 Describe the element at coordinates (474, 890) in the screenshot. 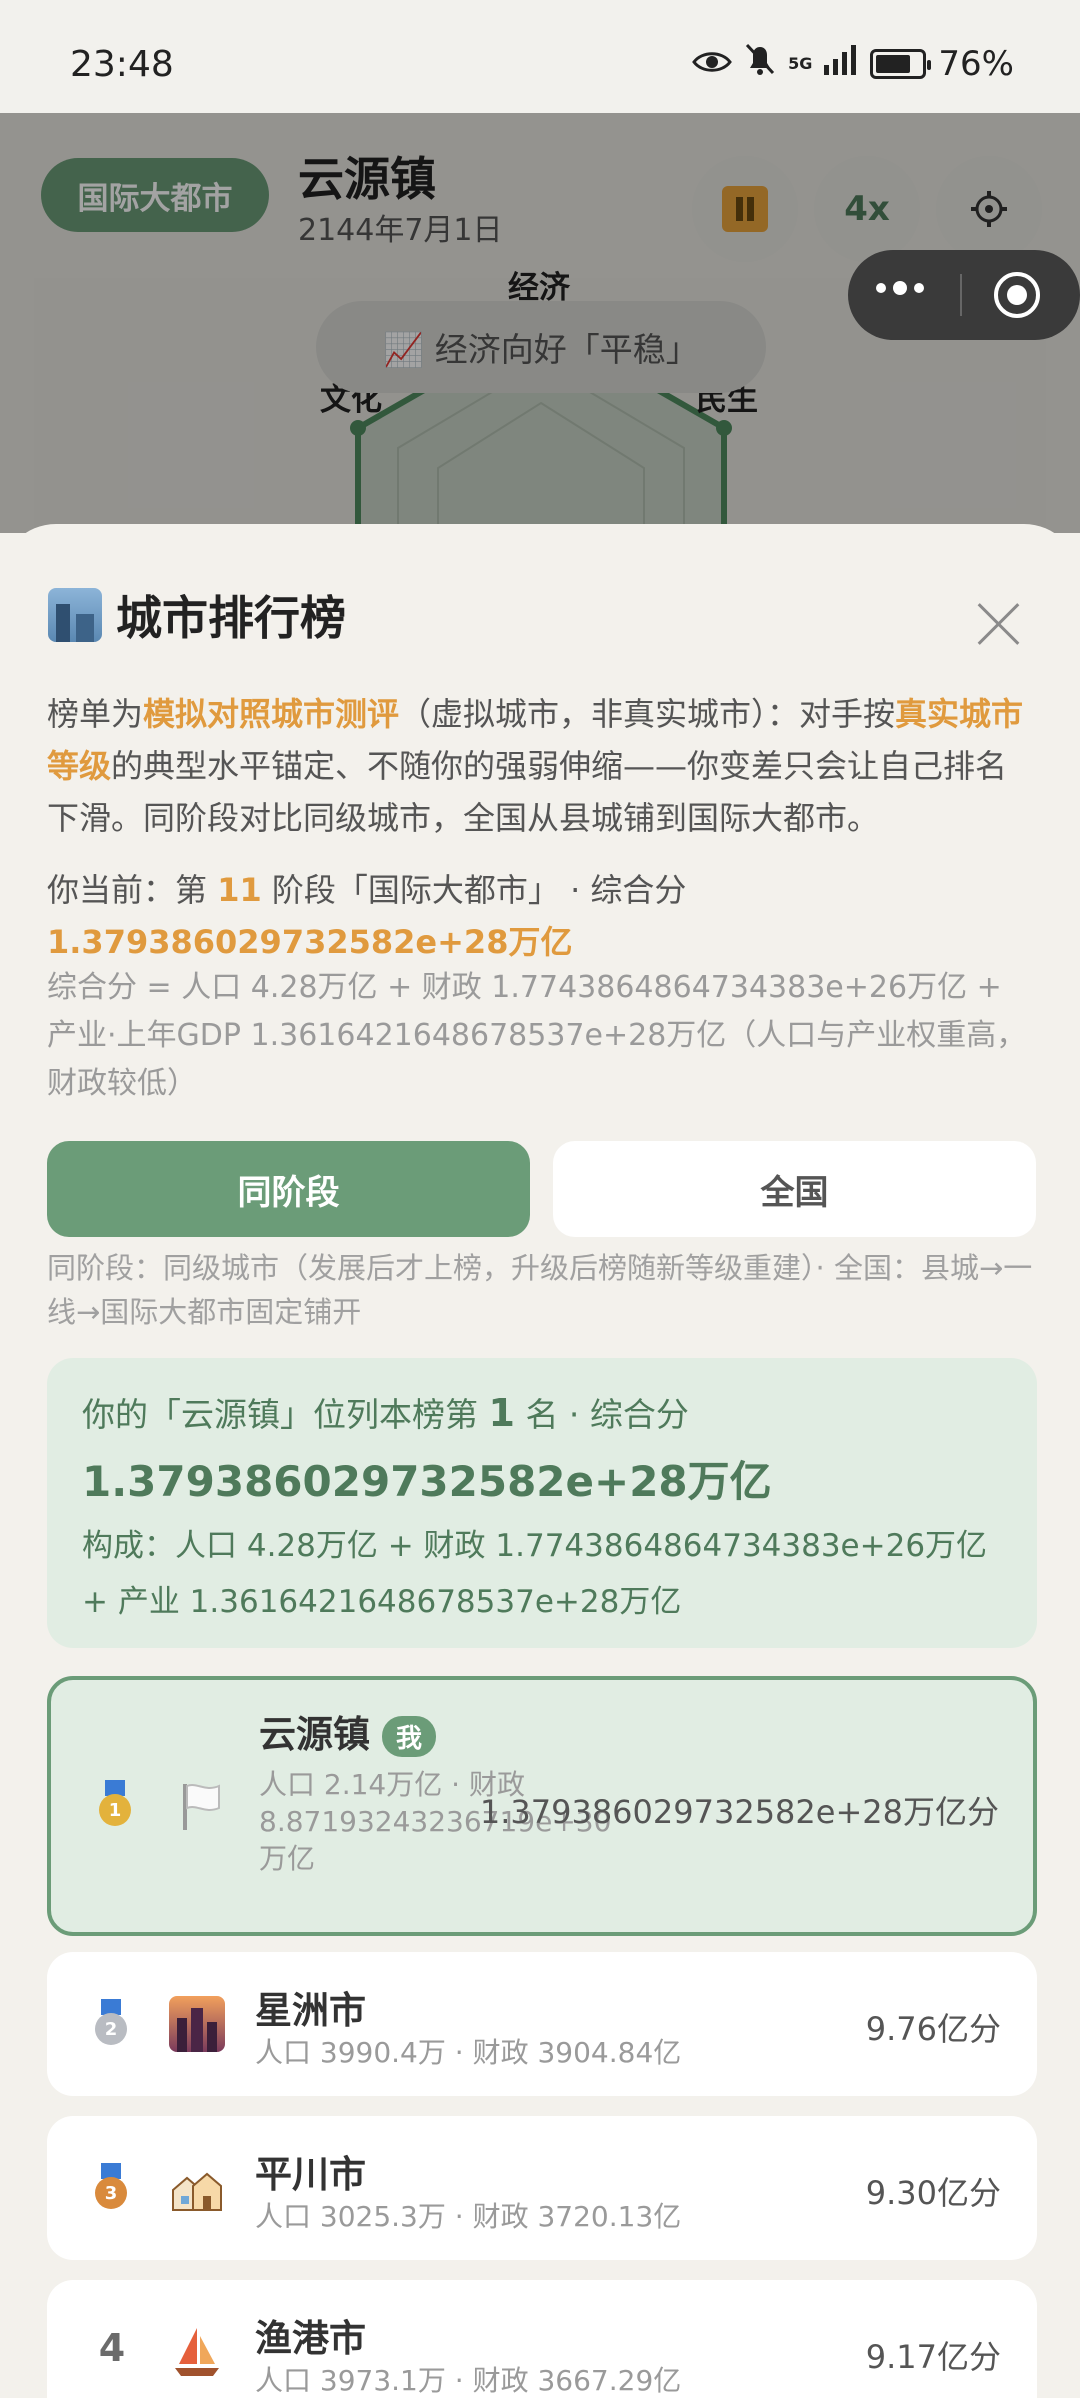

I see `current-middle: 阶段「国际大都市」 · 综合分` at that location.